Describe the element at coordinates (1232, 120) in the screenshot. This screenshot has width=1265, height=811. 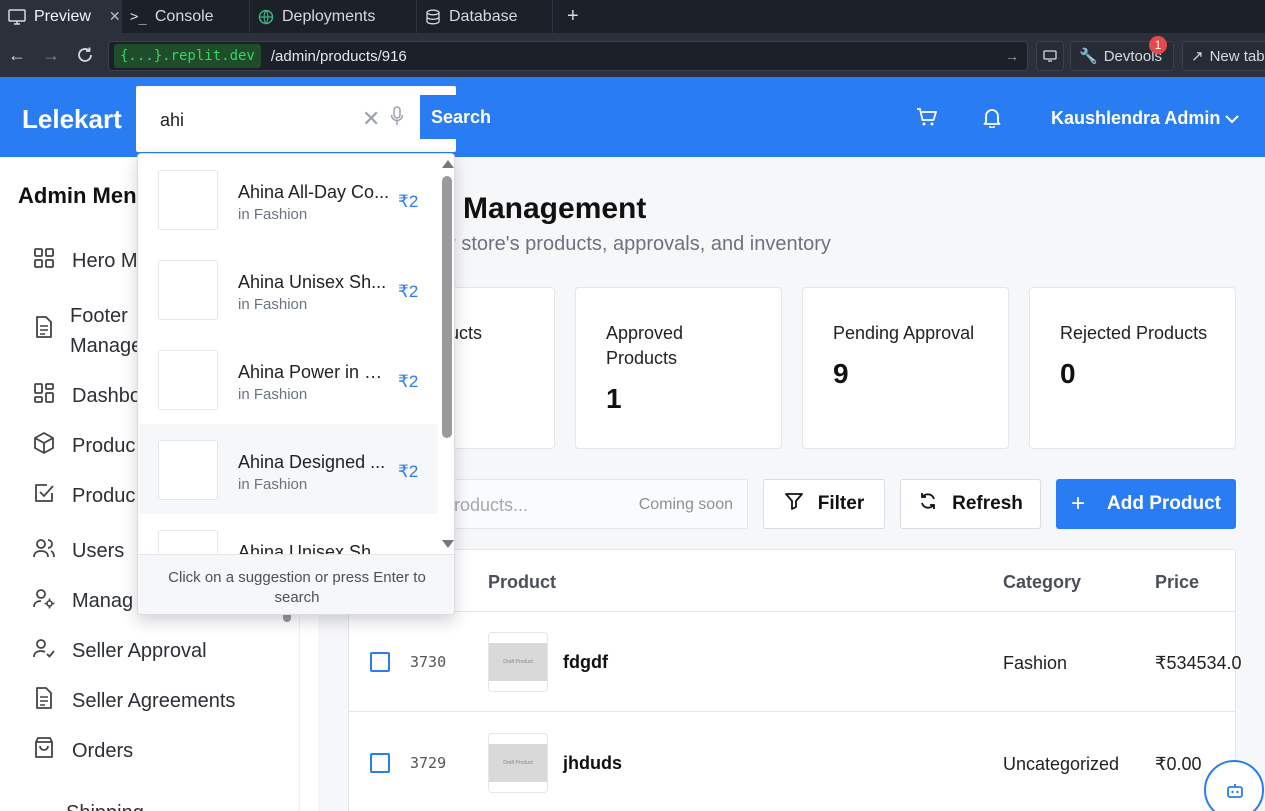
I see `chevron-down-icon` at that location.